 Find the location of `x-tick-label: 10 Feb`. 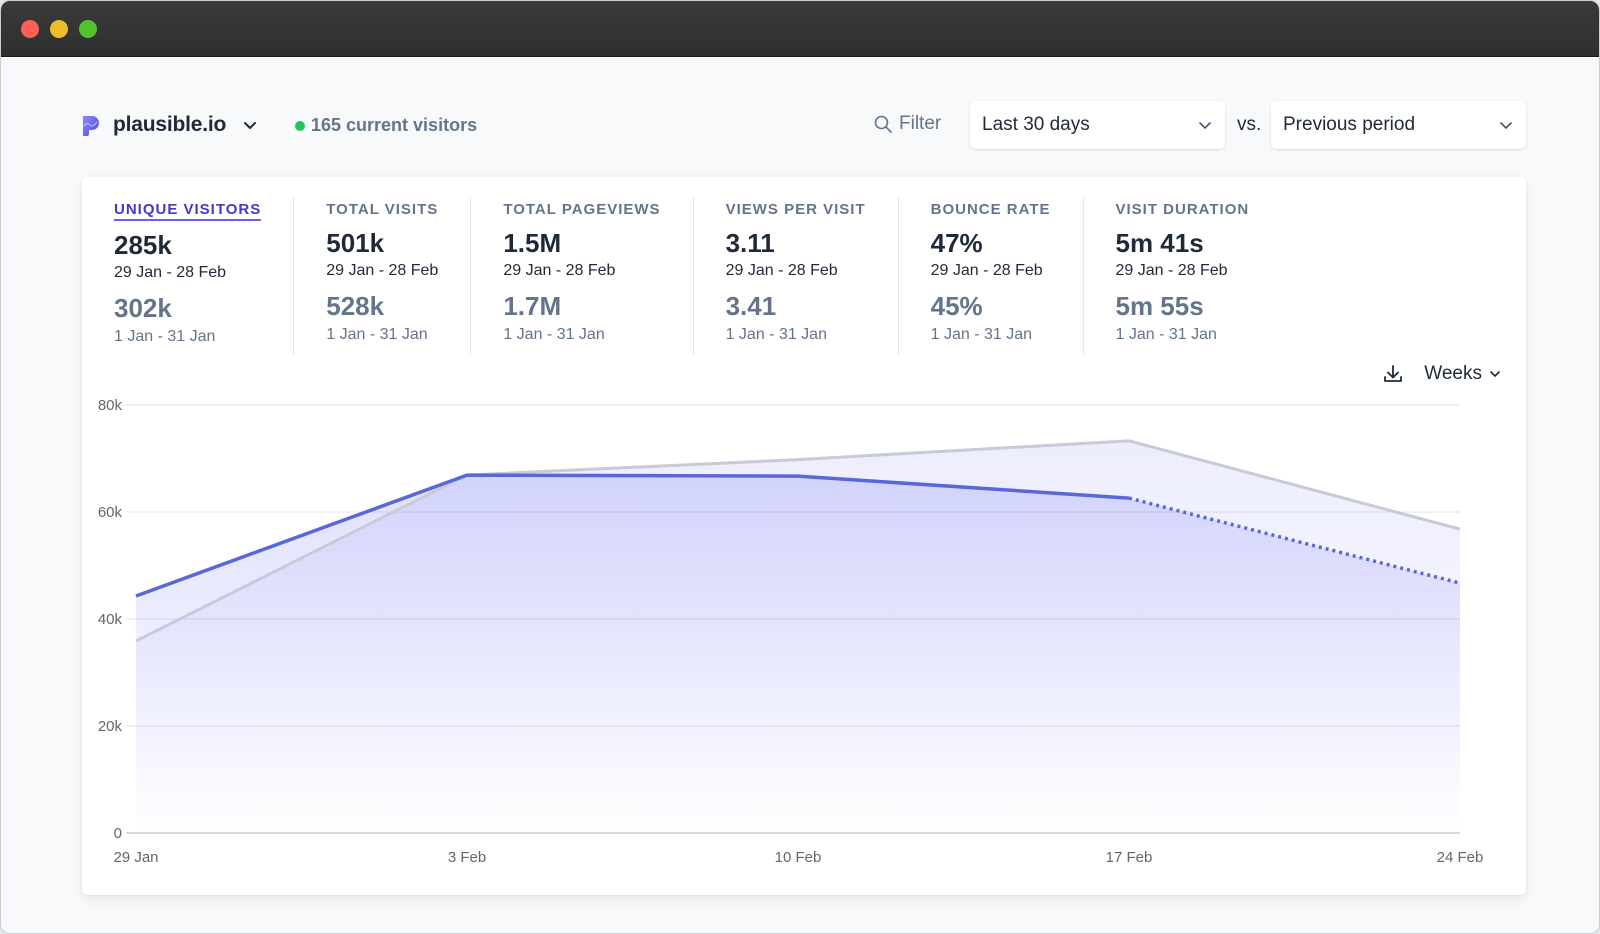

x-tick-label: 10 Feb is located at coordinates (798, 857).